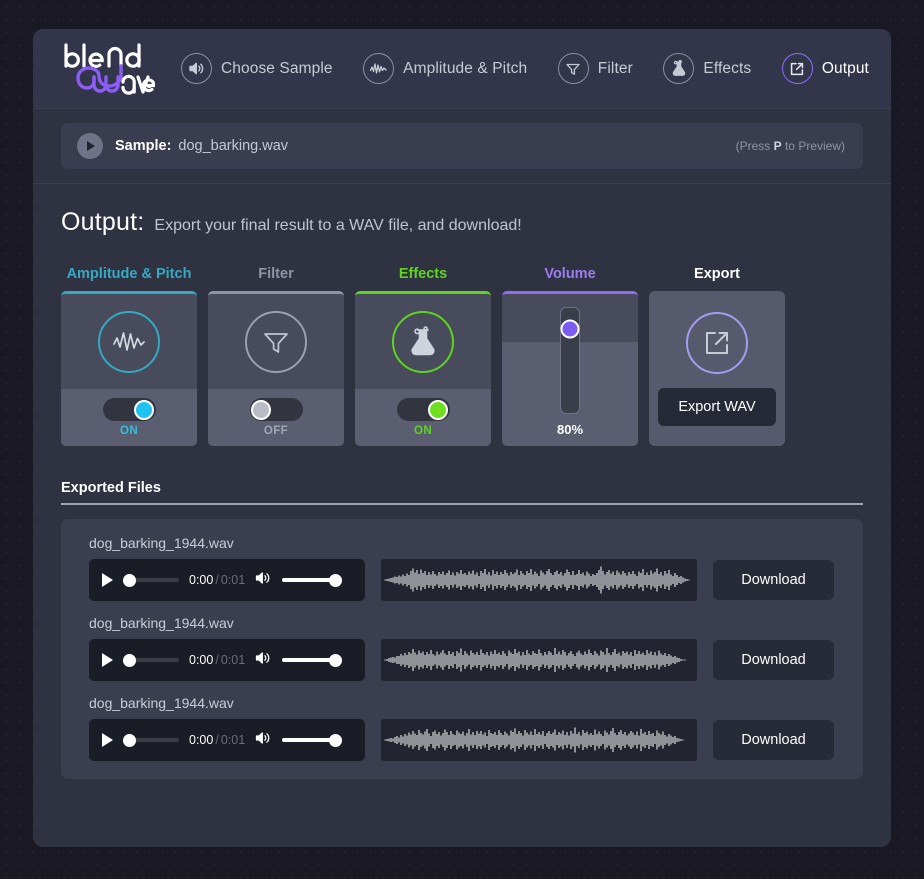  I want to click on volume-slider-knob, so click(570, 329).